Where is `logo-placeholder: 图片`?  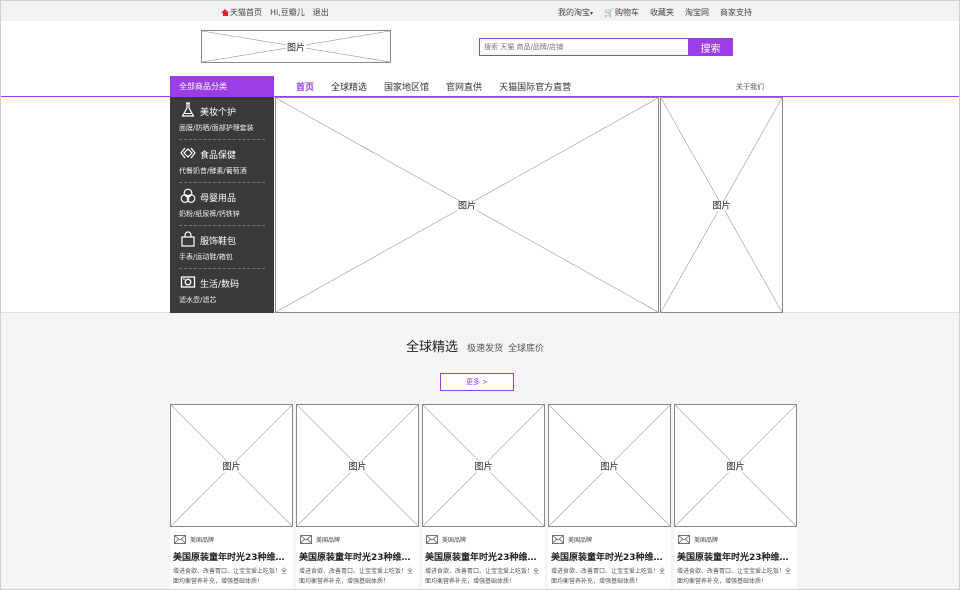 logo-placeholder: 图片 is located at coordinates (296, 46).